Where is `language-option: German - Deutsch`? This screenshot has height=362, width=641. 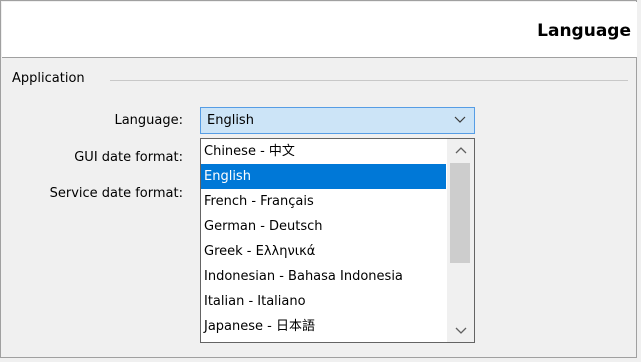
language-option: German - Deutsch is located at coordinates (323, 226).